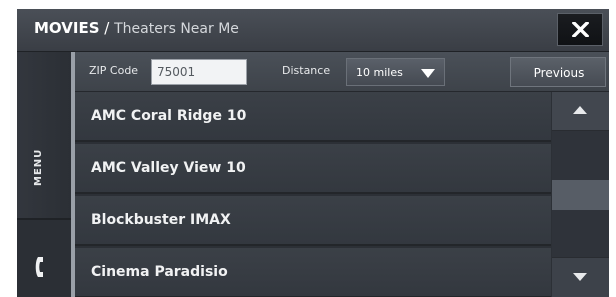 This screenshot has width=616, height=297. Describe the element at coordinates (313, 272) in the screenshot. I see `list-item: Cinema Paradisio` at that location.